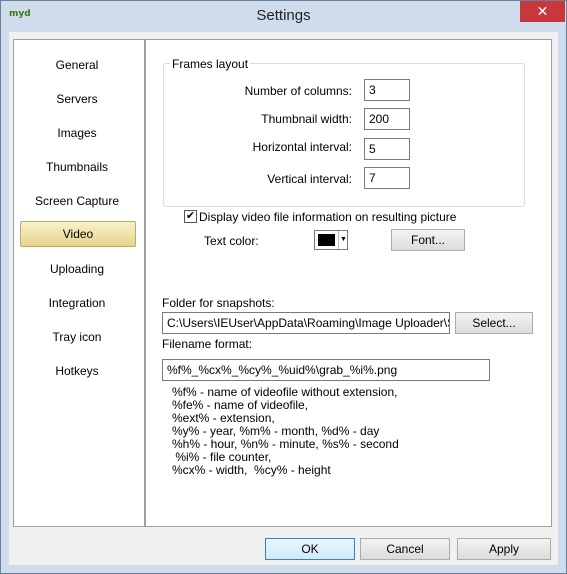 This screenshot has height=574, width=567. What do you see at coordinates (343, 240) in the screenshot?
I see `chevron-down-icon: ▼` at bounding box center [343, 240].